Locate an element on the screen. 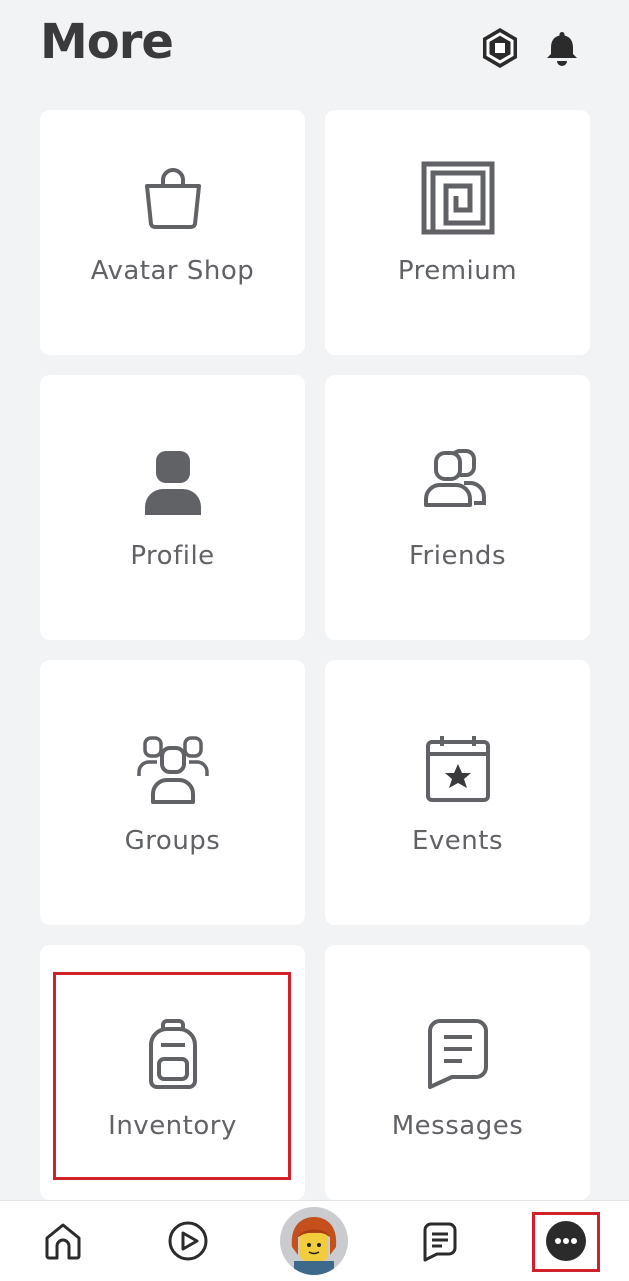 The width and height of the screenshot is (629, 1281). chat-icon is located at coordinates (440, 1242).